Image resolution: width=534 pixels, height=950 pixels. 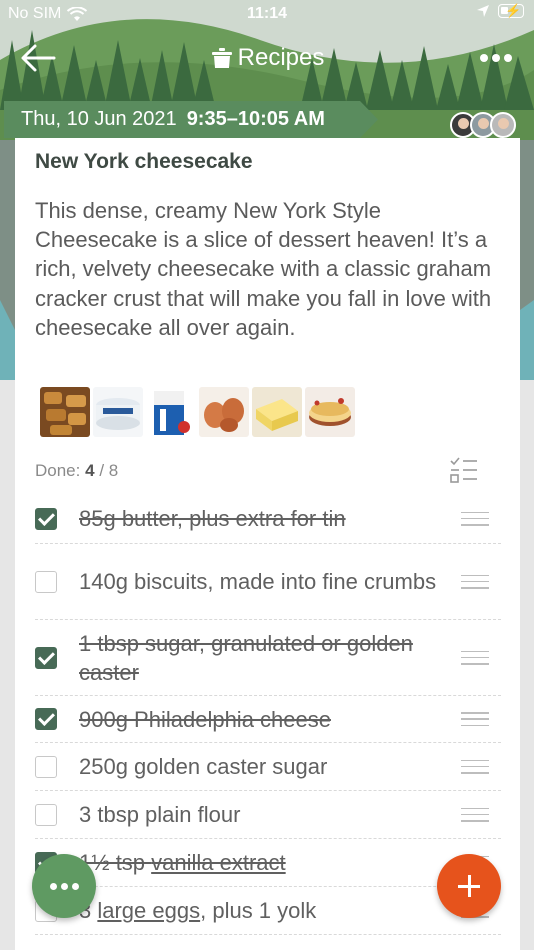 What do you see at coordinates (277, 412) in the screenshot?
I see `thumbnail-butter` at bounding box center [277, 412].